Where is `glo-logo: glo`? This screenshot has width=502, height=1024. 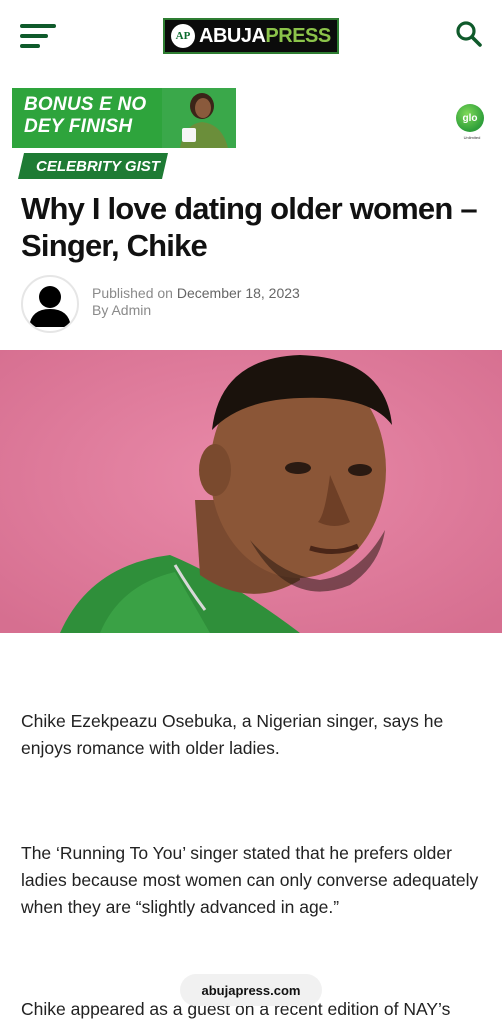
glo-logo: glo is located at coordinates (470, 118).